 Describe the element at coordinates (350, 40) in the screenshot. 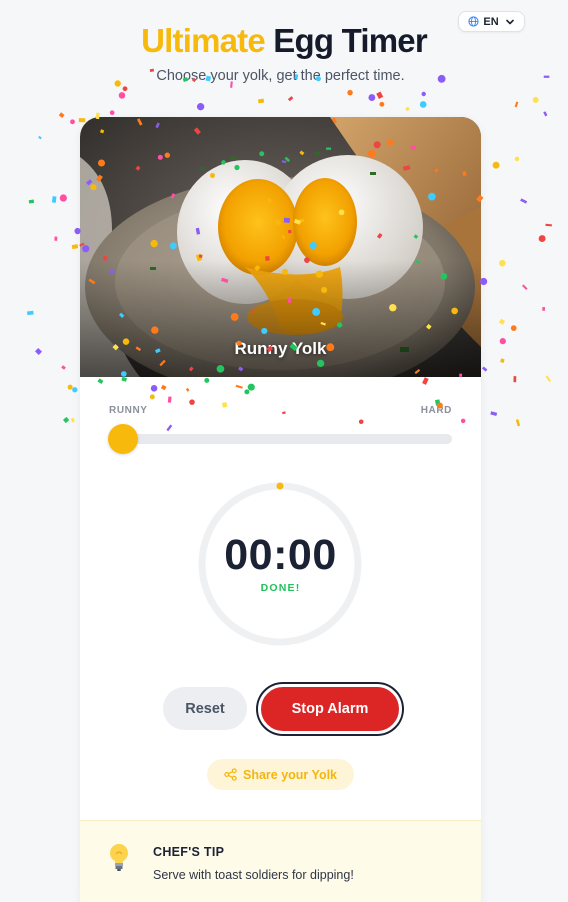

I see `title-rest: Egg Timer` at that location.